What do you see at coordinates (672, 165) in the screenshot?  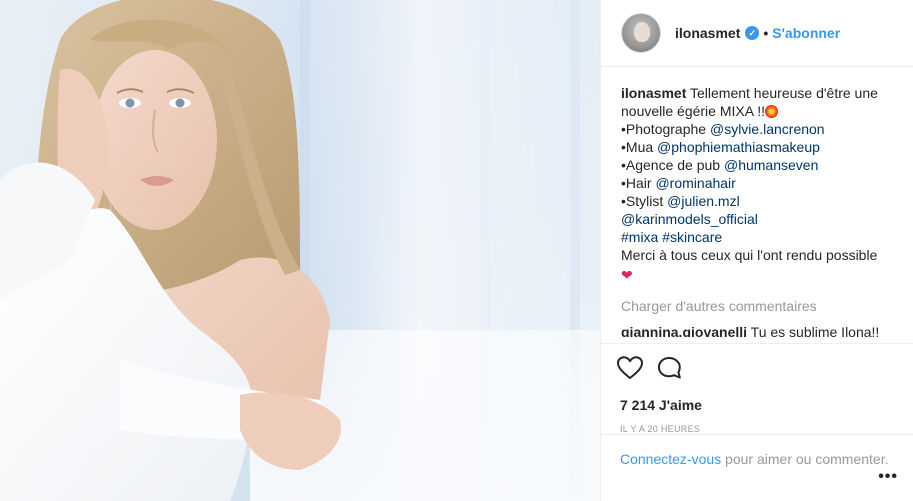 I see `credit-agency-label: •Agence de pub` at bounding box center [672, 165].